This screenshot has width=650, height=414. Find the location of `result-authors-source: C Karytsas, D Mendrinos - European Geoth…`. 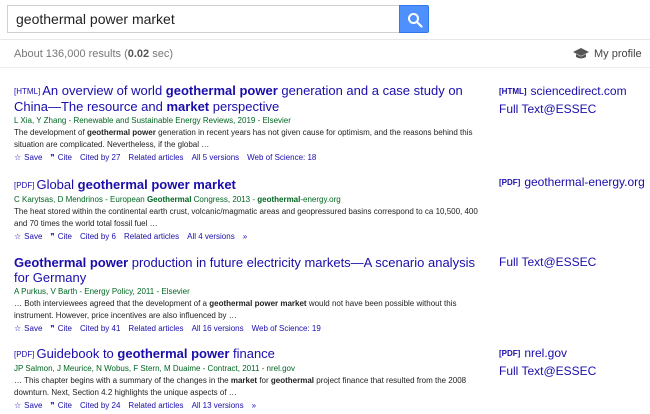

result-authors-source: C Karytsas, D Mendrinos - European Geoth… is located at coordinates (249, 200).